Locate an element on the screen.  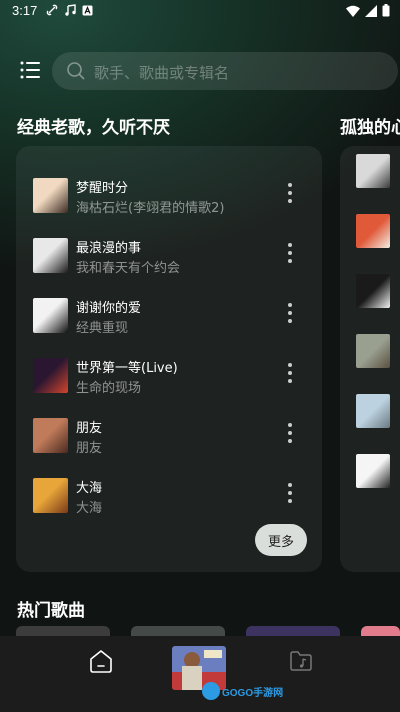
song-title: 朋友 is located at coordinates (89, 428).